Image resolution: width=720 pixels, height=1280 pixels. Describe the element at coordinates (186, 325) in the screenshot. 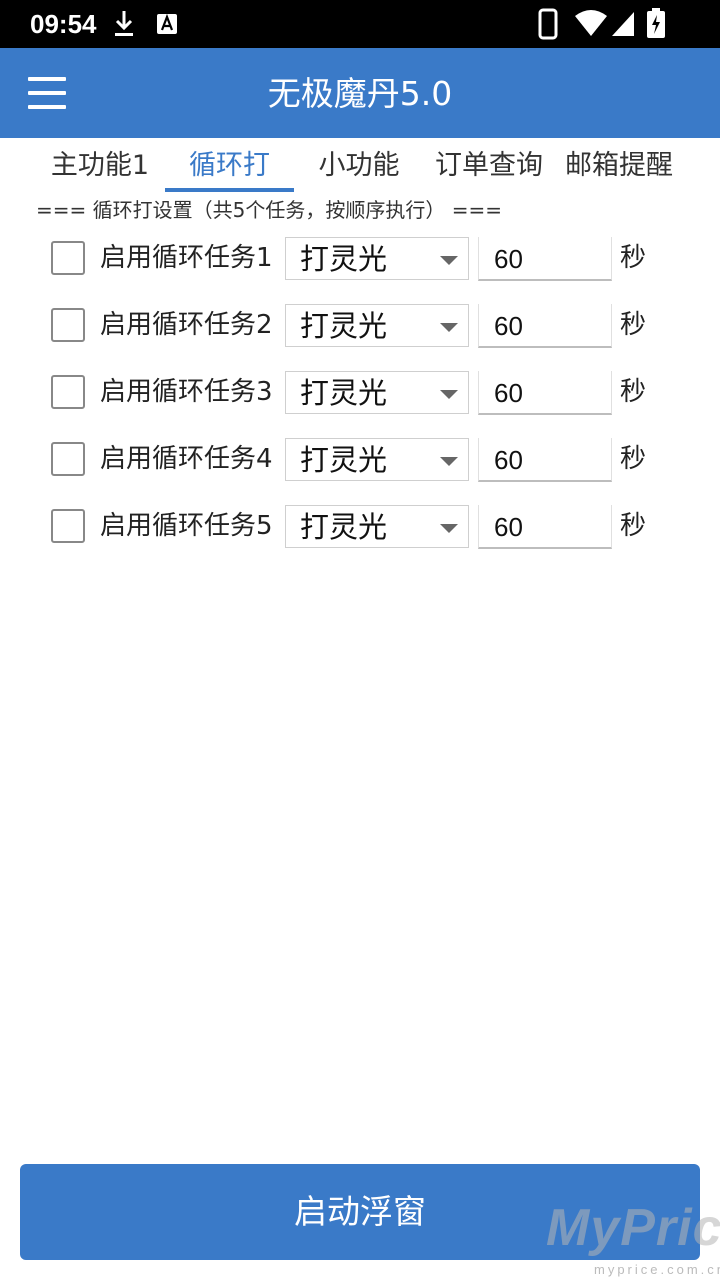

I see `task-label: 启用循环任务2` at that location.